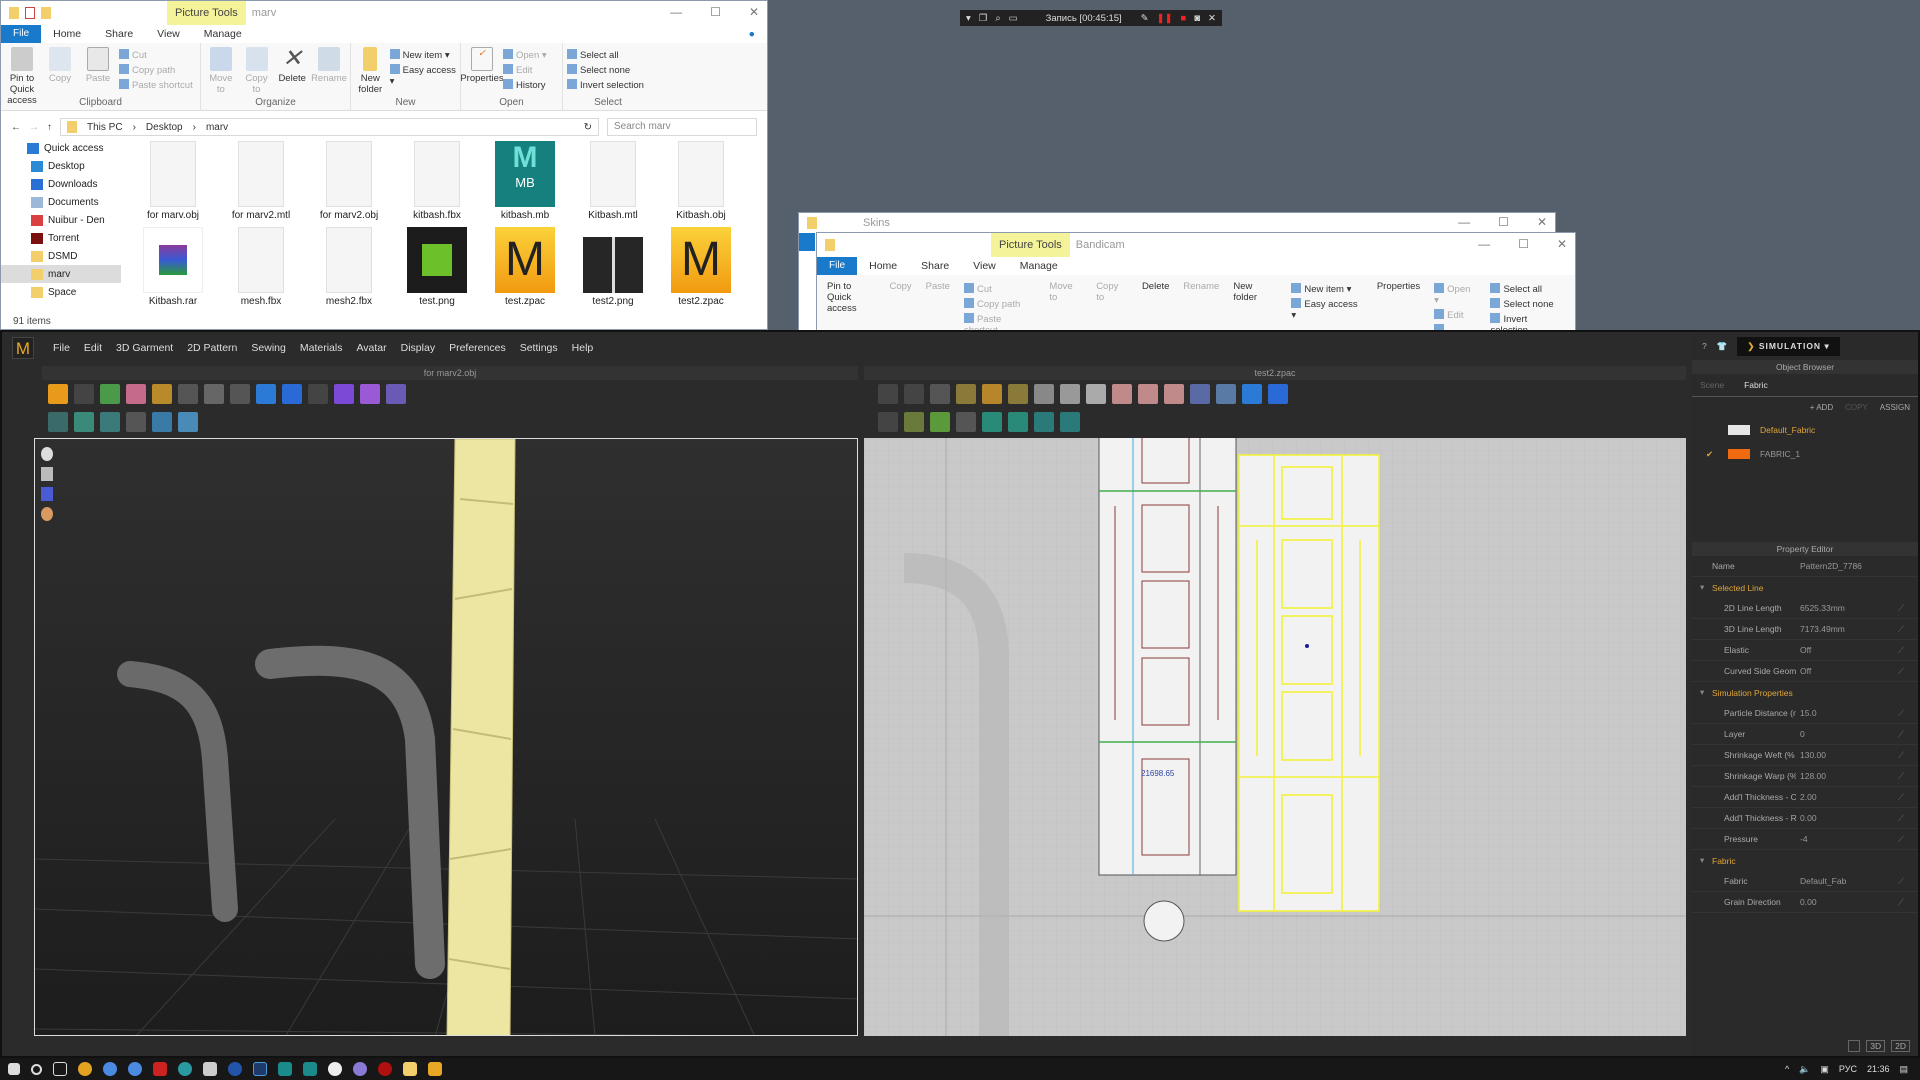 Image resolution: width=1920 pixels, height=1080 pixels. I want to click on menu-help: Help, so click(583, 348).